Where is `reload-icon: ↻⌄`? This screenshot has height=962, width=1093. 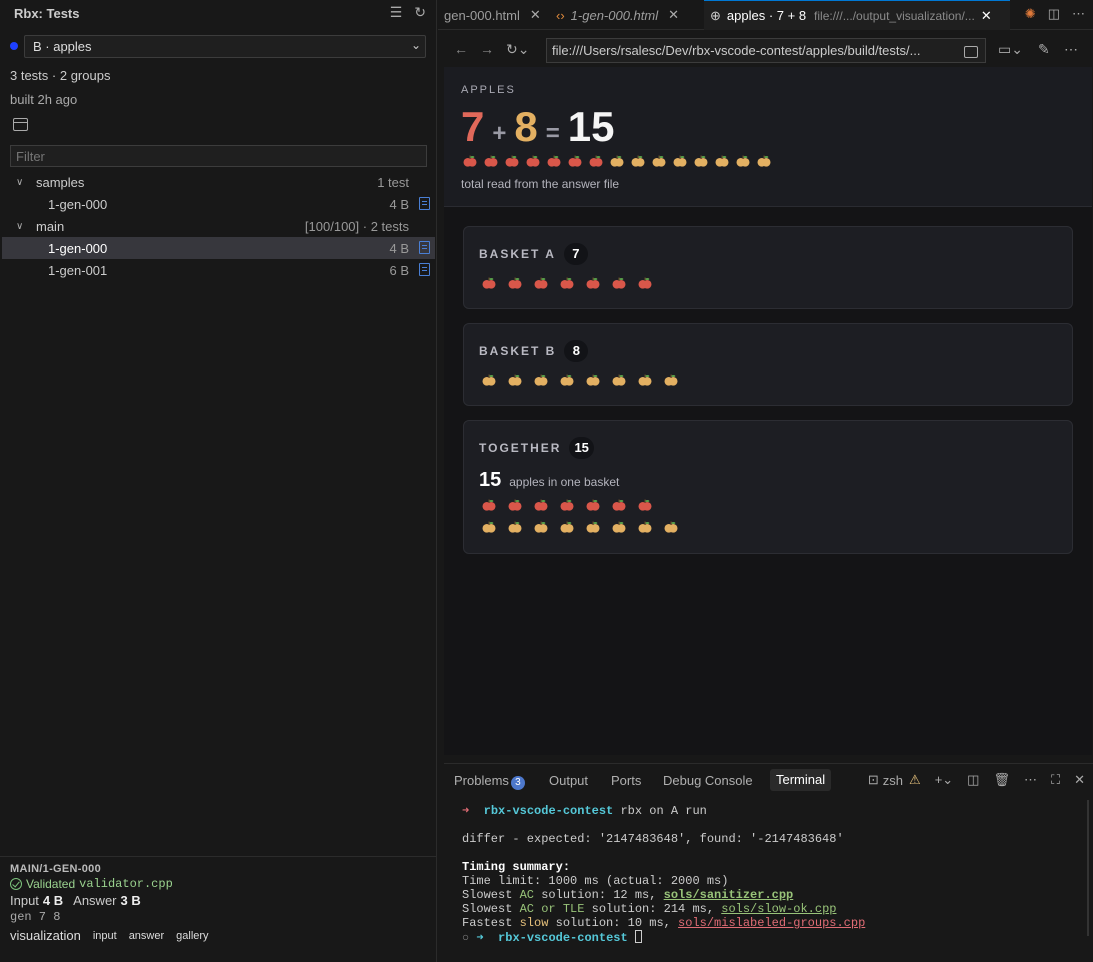
reload-icon: ↻⌄ is located at coordinates (517, 49).